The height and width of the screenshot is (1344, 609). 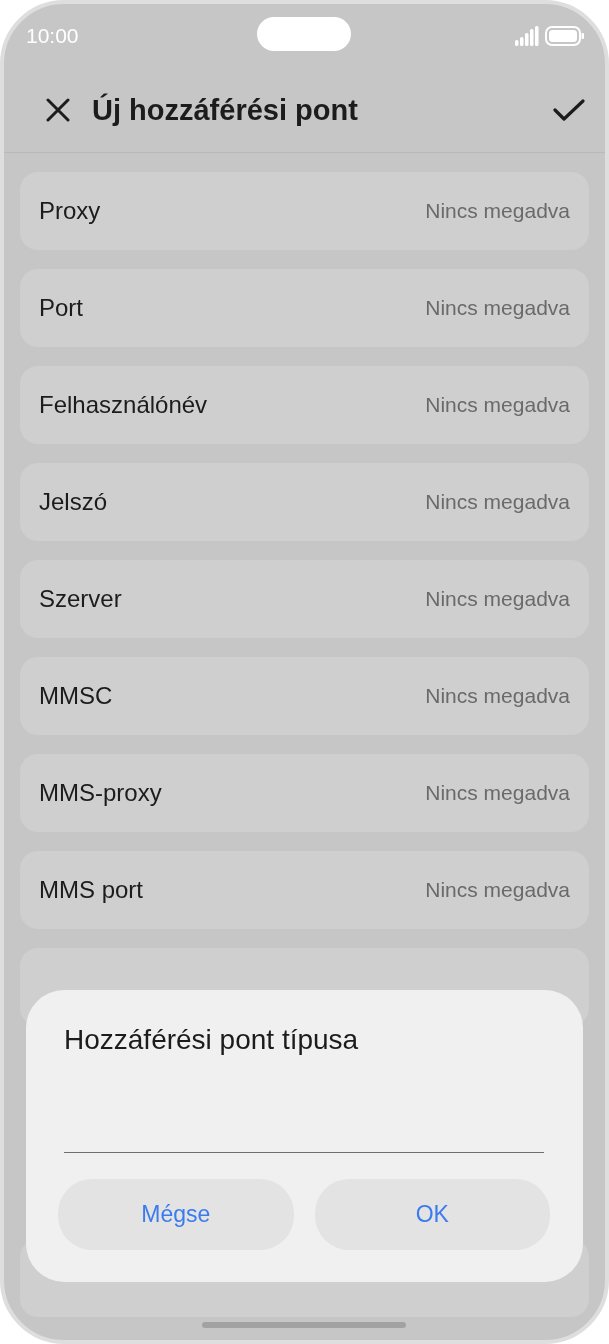 What do you see at coordinates (61, 308) in the screenshot?
I see `row-label: Port` at bounding box center [61, 308].